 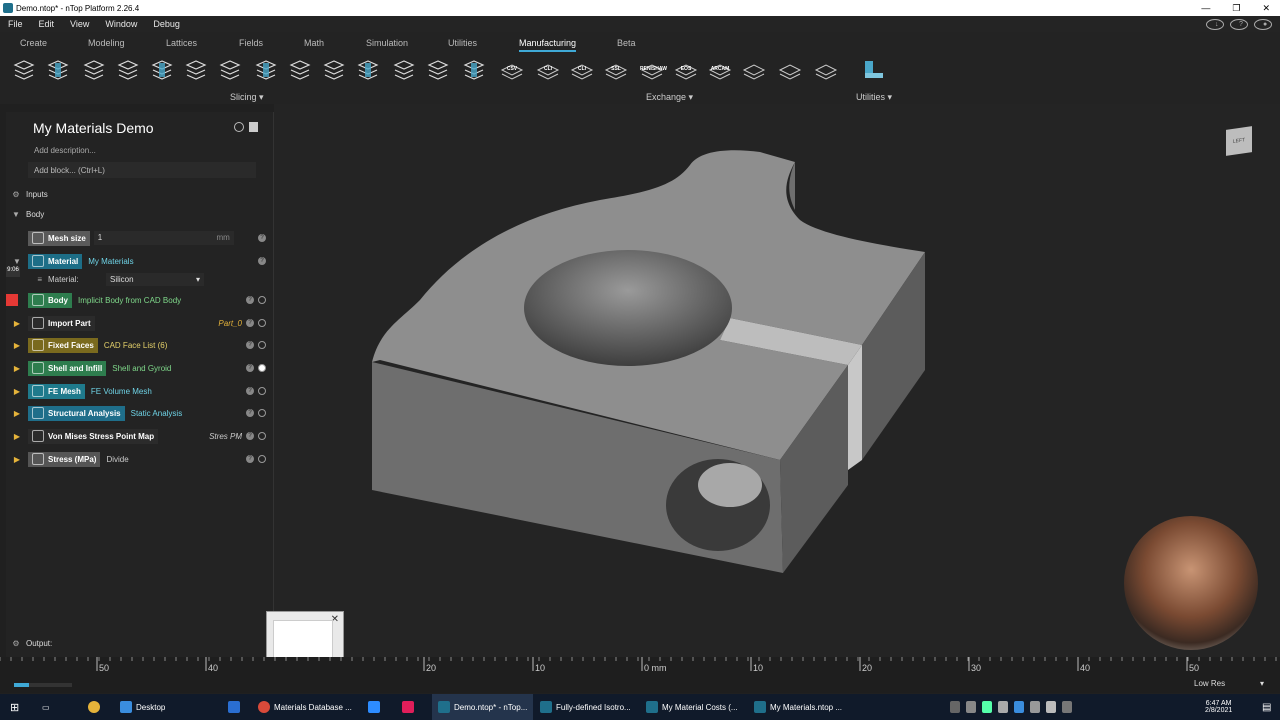 What do you see at coordinates (181, 43) in the screenshot?
I see `tab-lattices: Lattices` at bounding box center [181, 43].